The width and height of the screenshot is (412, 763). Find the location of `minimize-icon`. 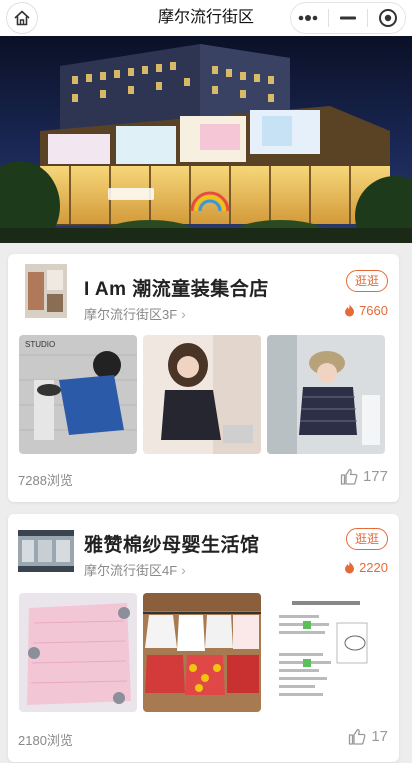

minimize-icon is located at coordinates (347, 18).